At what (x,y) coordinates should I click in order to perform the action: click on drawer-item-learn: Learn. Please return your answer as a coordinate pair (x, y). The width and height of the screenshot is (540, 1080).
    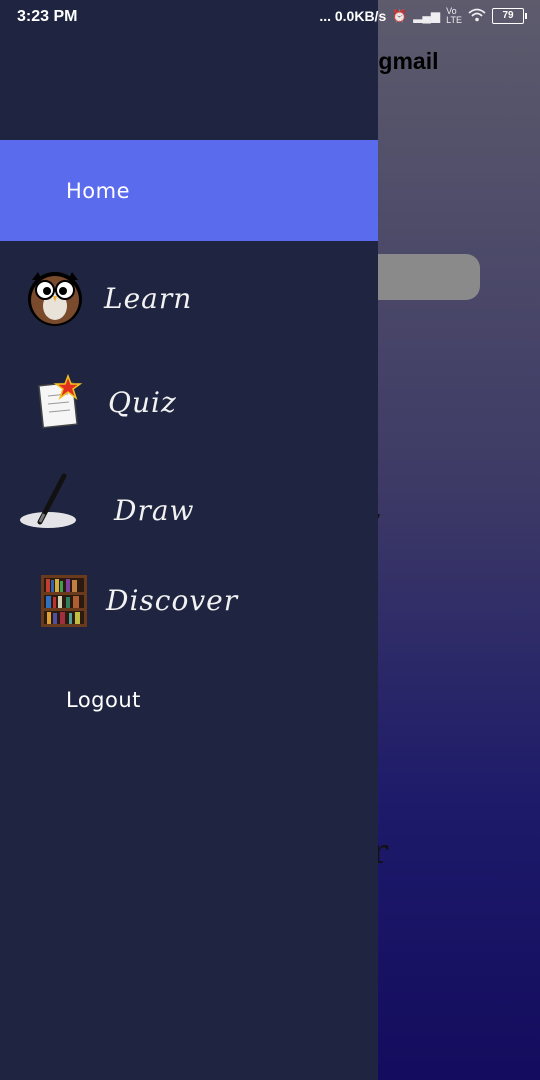
    Looking at the image, I should click on (189, 297).